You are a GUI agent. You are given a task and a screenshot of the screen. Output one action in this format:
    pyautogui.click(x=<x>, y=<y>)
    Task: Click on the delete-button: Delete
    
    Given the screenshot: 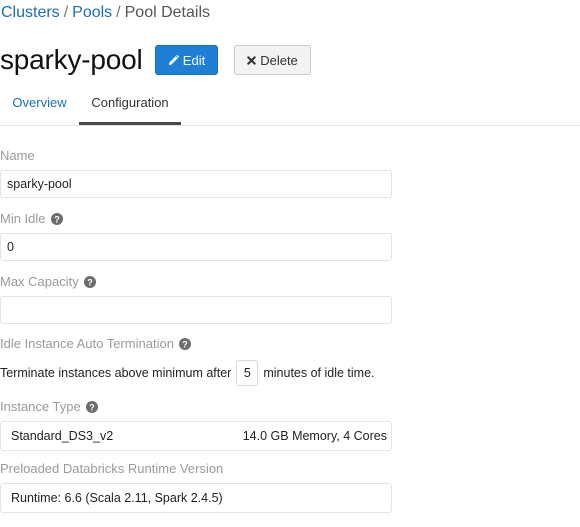 What is the action you would take?
    pyautogui.click(x=272, y=60)
    